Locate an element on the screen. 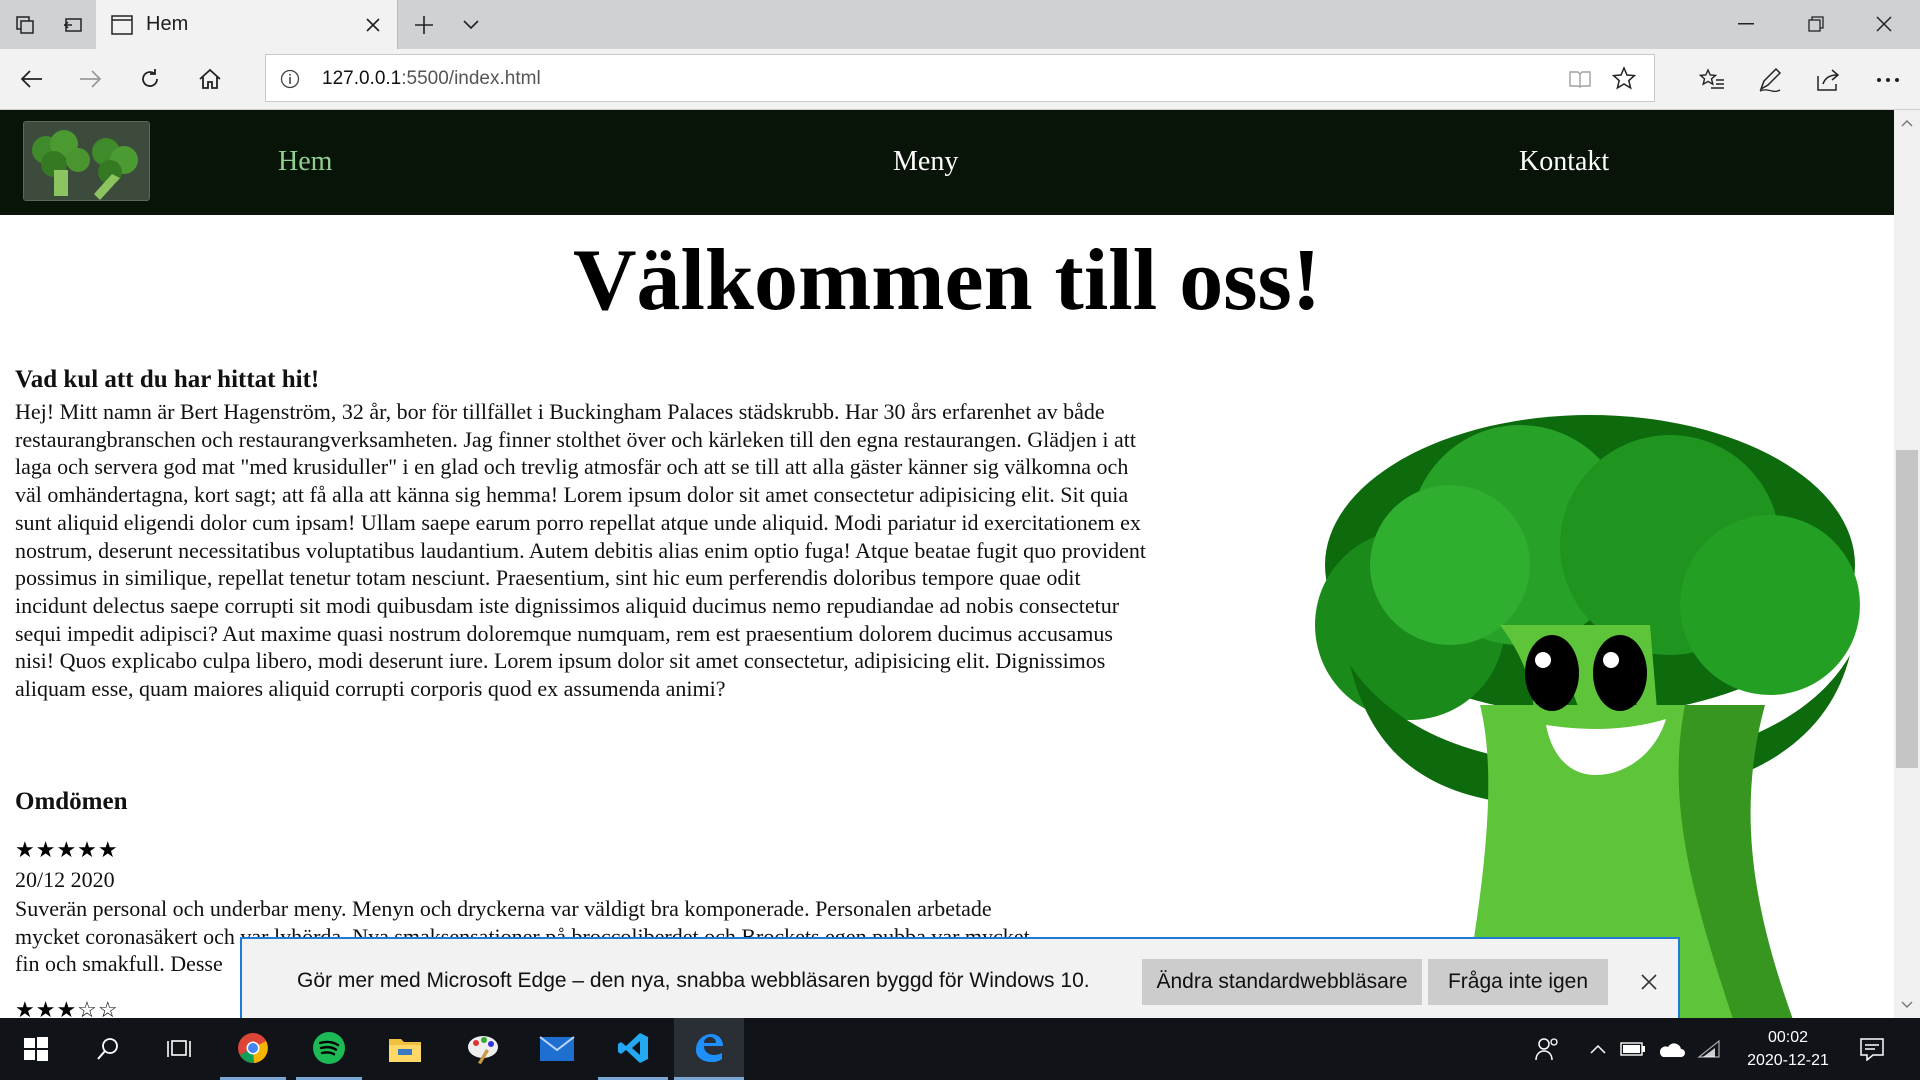  restore-icon is located at coordinates (1816, 24).